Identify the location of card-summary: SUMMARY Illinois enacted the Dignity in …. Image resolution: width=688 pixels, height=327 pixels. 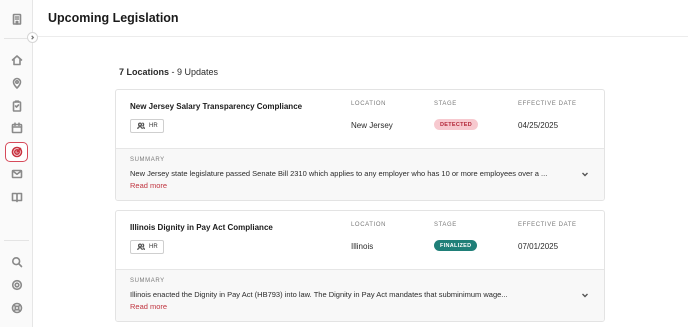
(360, 295).